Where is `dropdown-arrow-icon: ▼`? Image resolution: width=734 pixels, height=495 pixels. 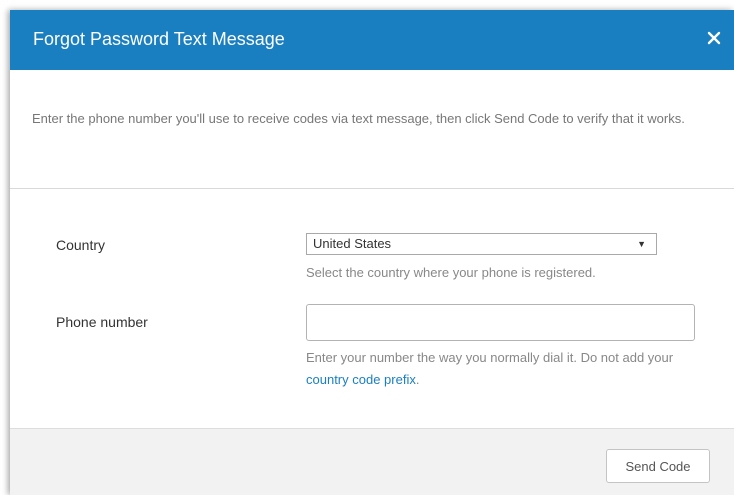
dropdown-arrow-icon: ▼ is located at coordinates (641, 244).